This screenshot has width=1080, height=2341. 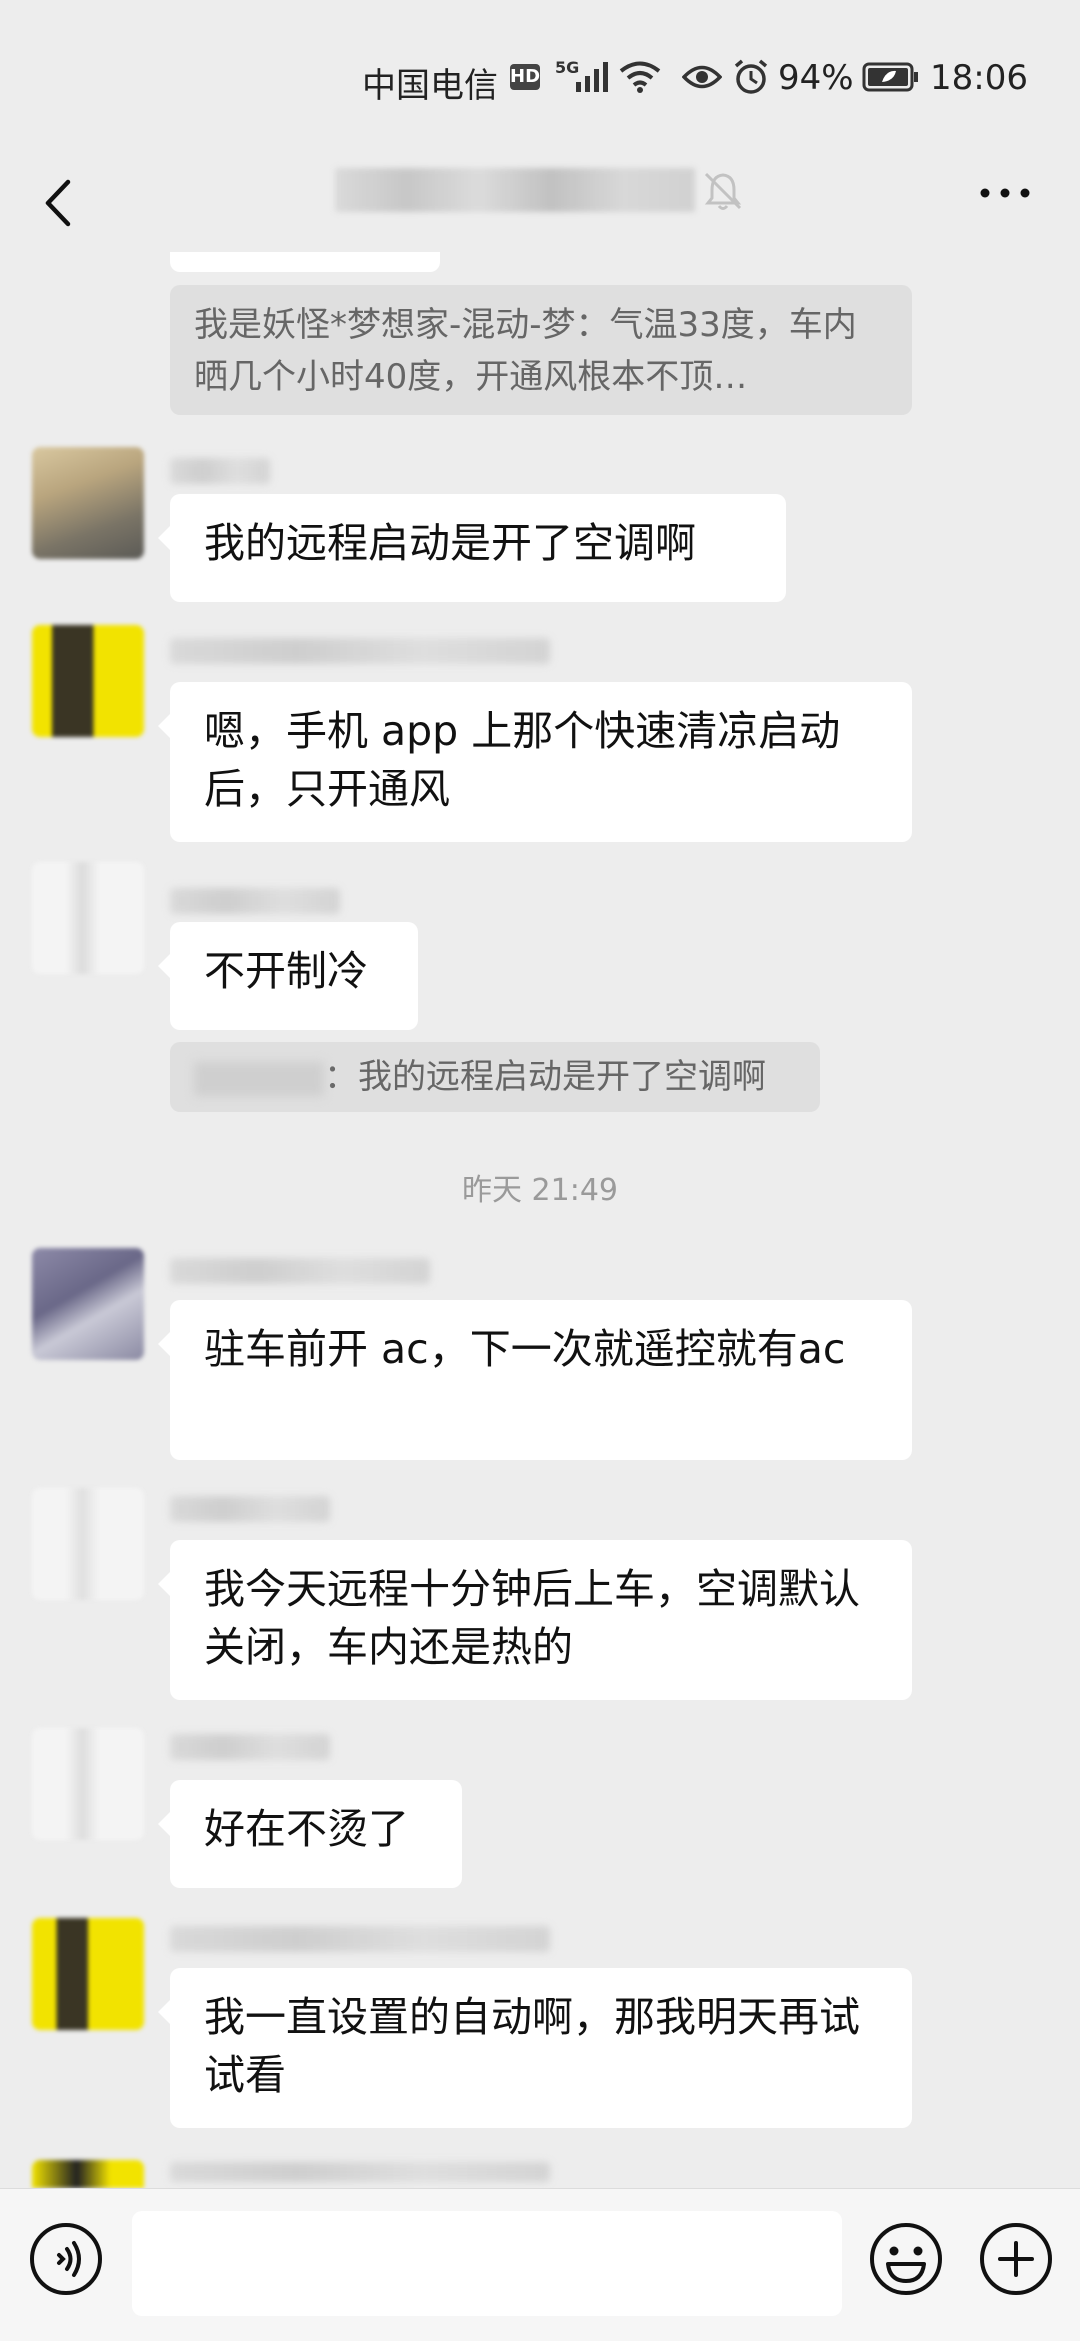 What do you see at coordinates (66, 2259) in the screenshot?
I see `voice-icon` at bounding box center [66, 2259].